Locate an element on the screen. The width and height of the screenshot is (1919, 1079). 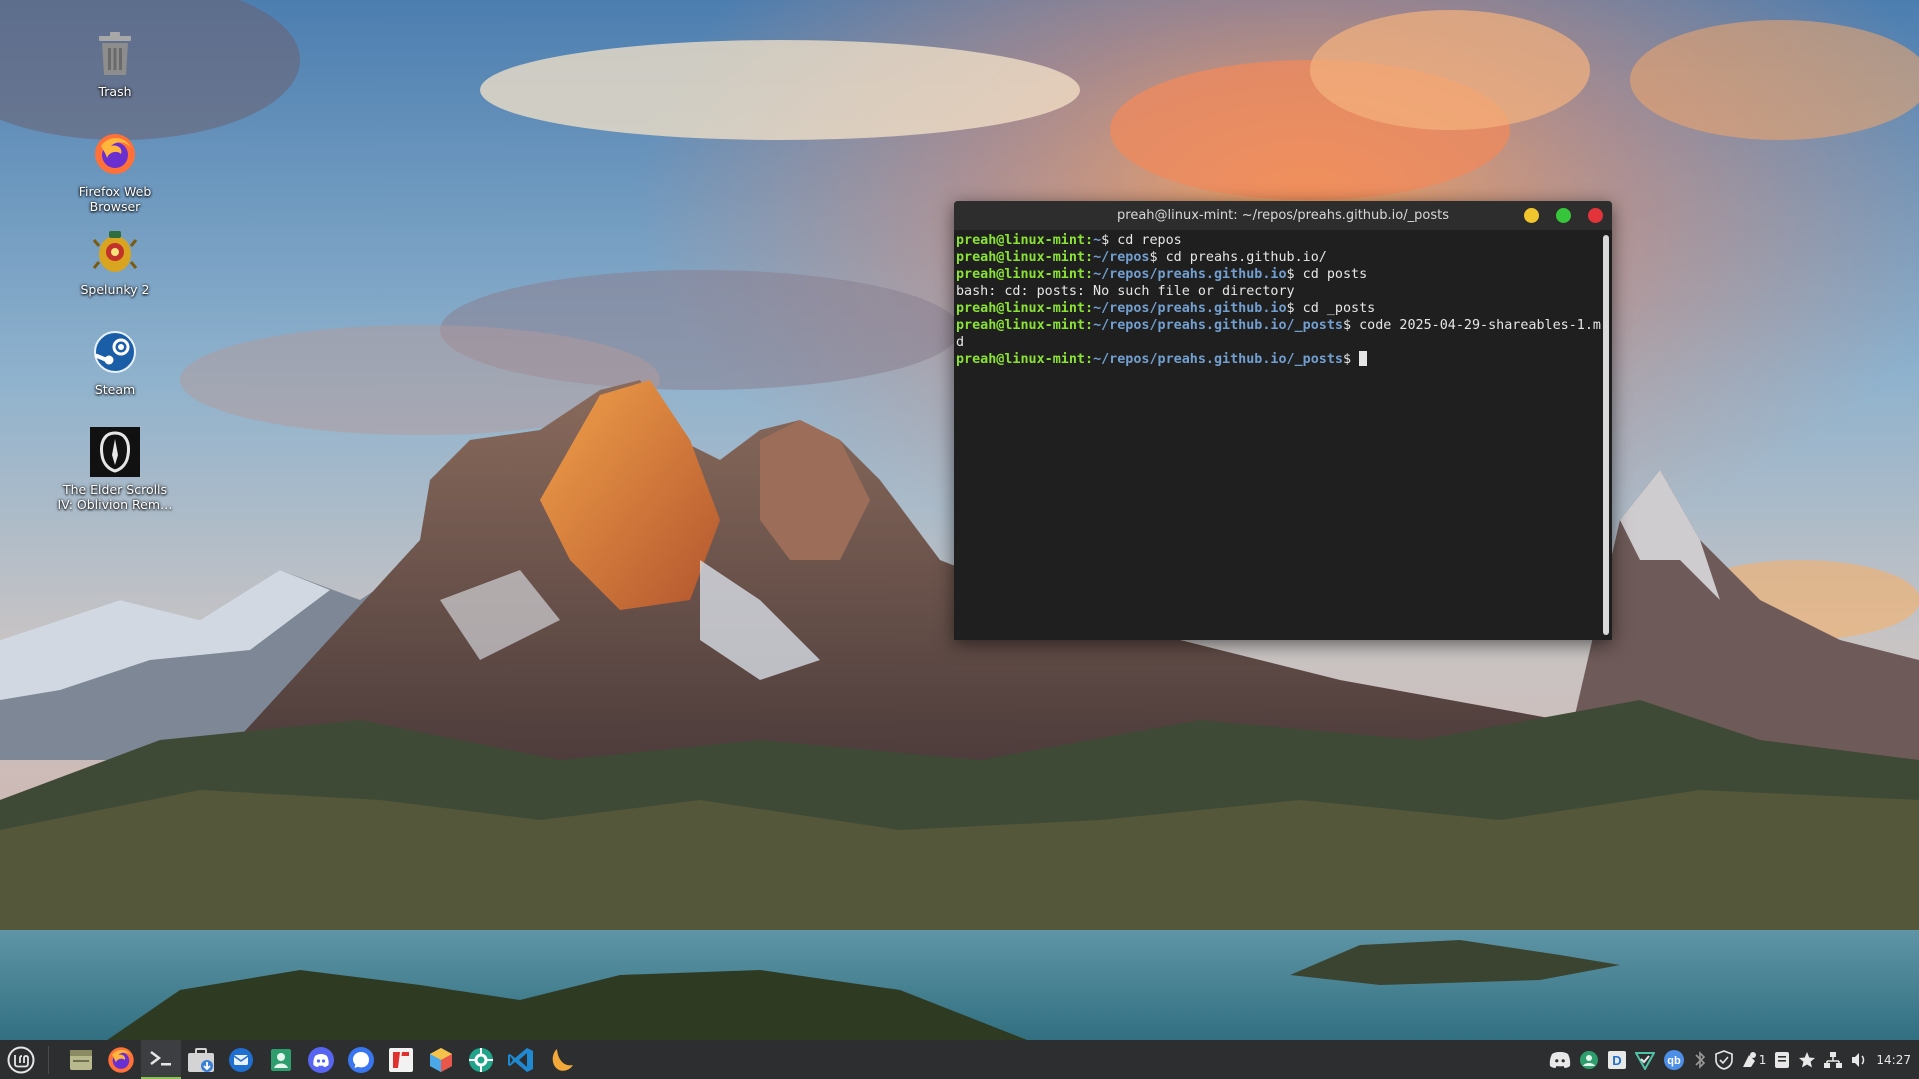
star-tray is located at coordinates (1807, 1059).